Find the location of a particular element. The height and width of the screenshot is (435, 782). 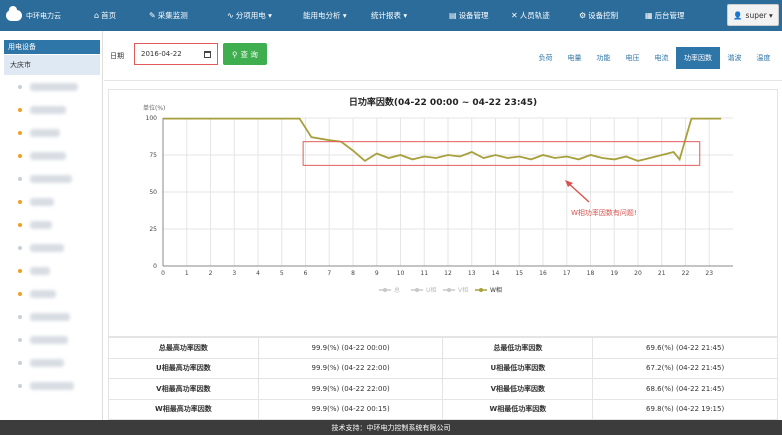

tree-root-node: 大庆市 is located at coordinates (52, 65).